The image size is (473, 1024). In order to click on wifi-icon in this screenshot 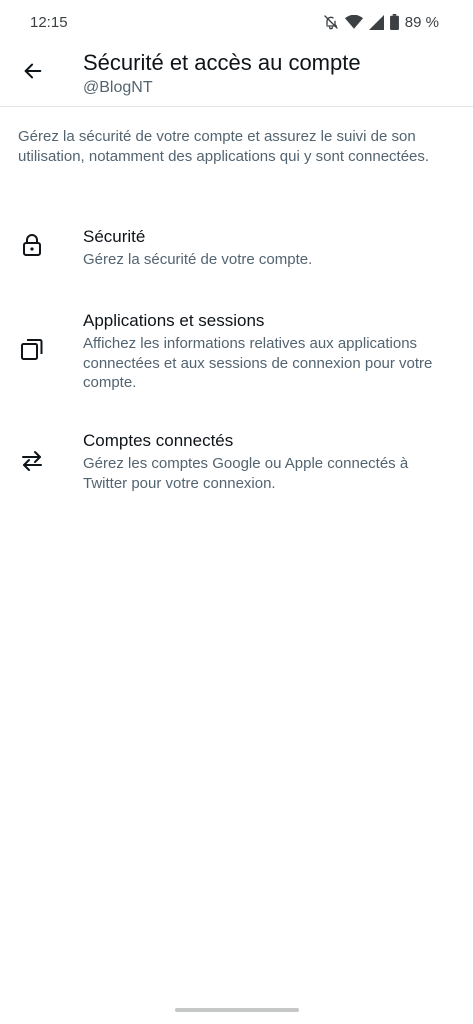, I will do `click(353, 22)`.